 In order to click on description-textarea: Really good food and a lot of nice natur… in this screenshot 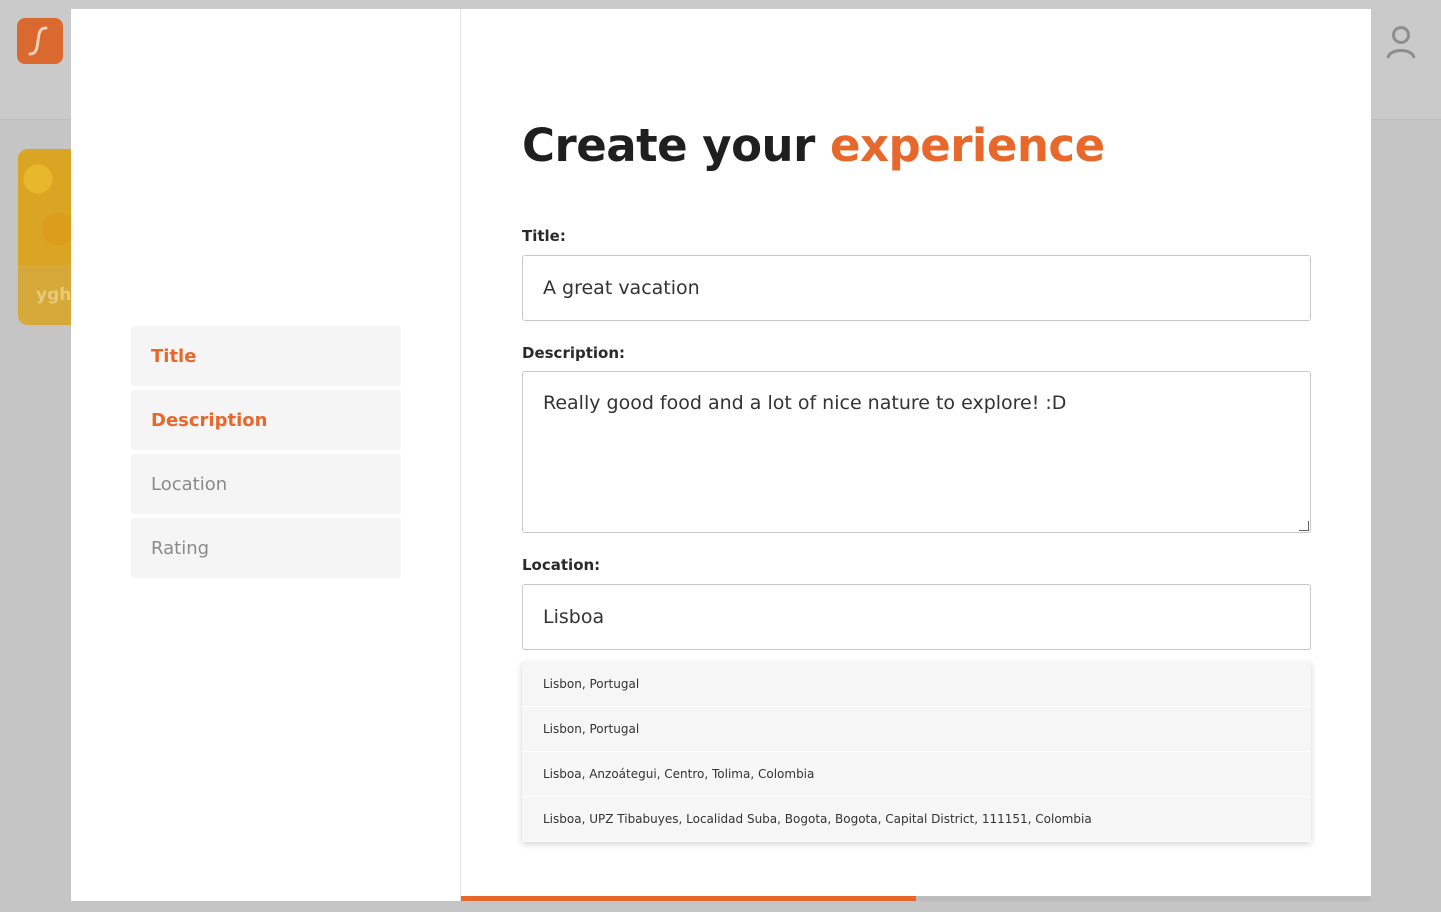, I will do `click(916, 452)`.